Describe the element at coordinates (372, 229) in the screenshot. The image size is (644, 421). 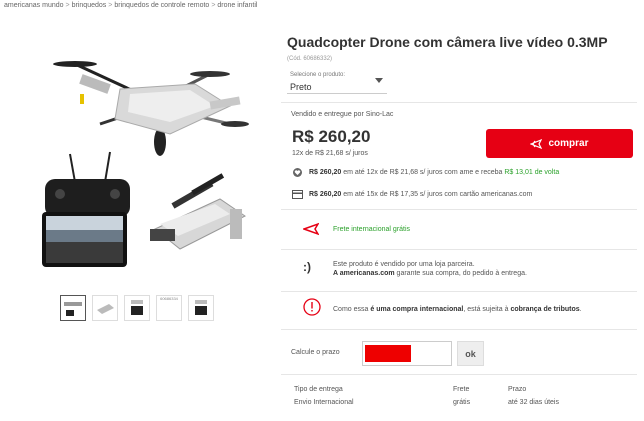
I see `free-shipping-text: Frete internacional grátis` at that location.